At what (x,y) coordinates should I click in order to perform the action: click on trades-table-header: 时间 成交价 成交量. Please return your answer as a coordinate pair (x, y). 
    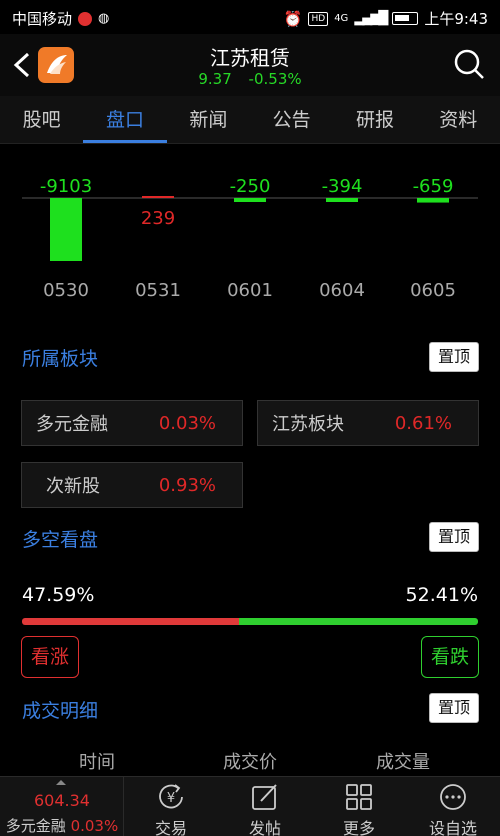
    Looking at the image, I should click on (250, 762).